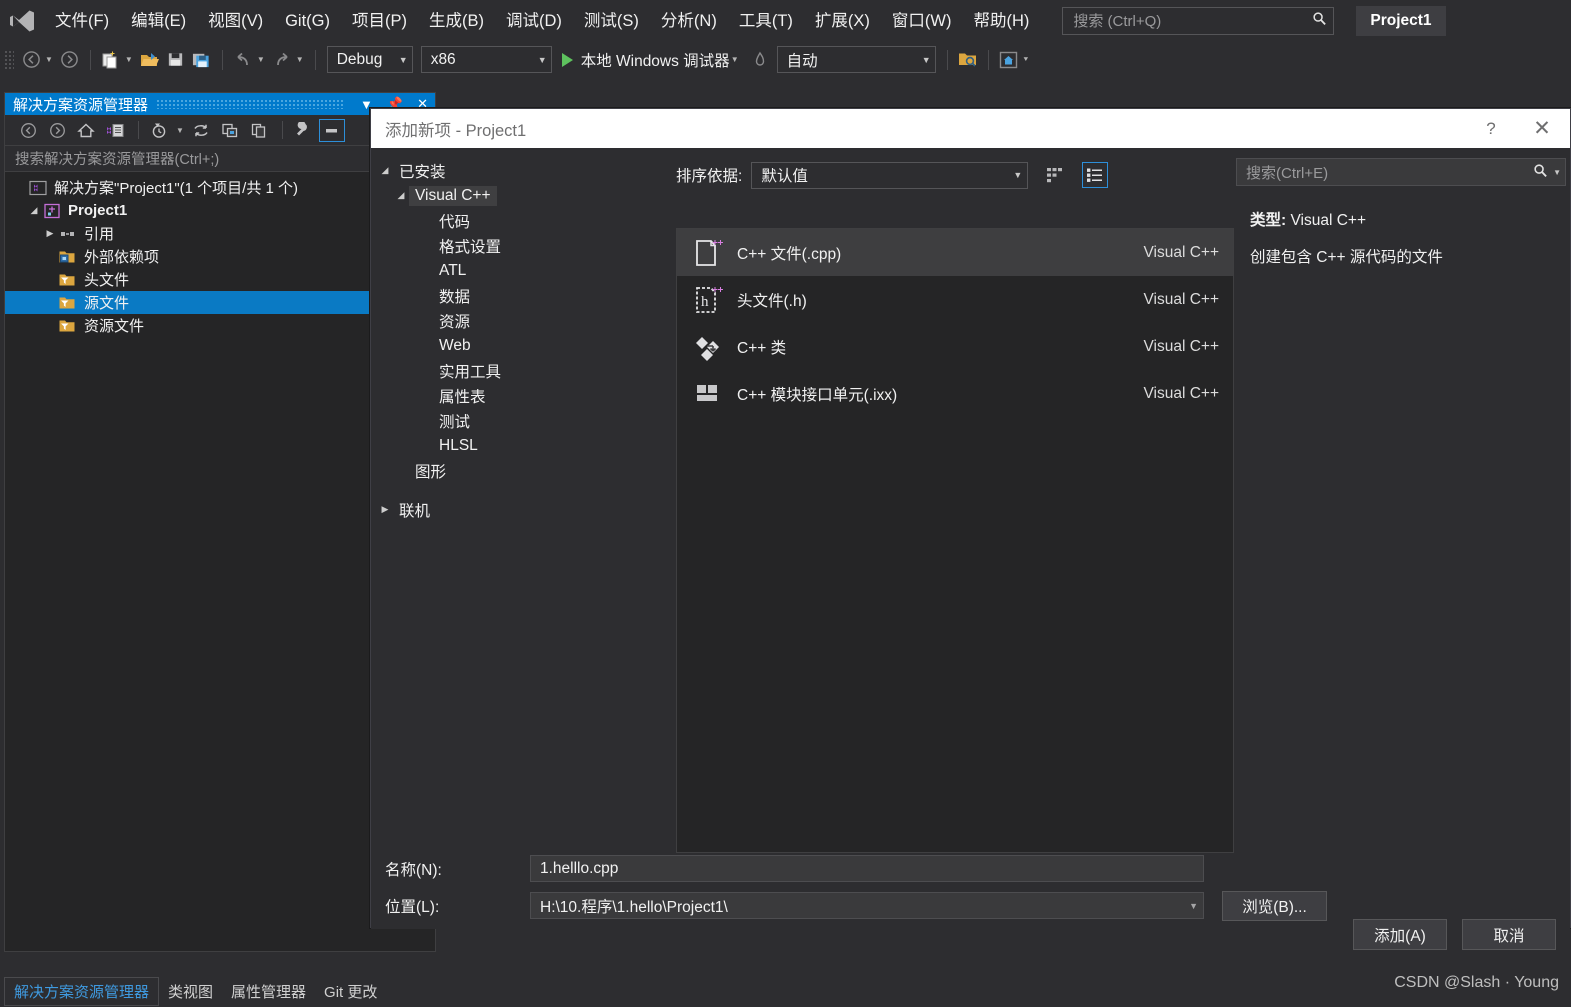  Describe the element at coordinates (350, 991) in the screenshot. I see `tab-git-changes: Git 更改` at that location.